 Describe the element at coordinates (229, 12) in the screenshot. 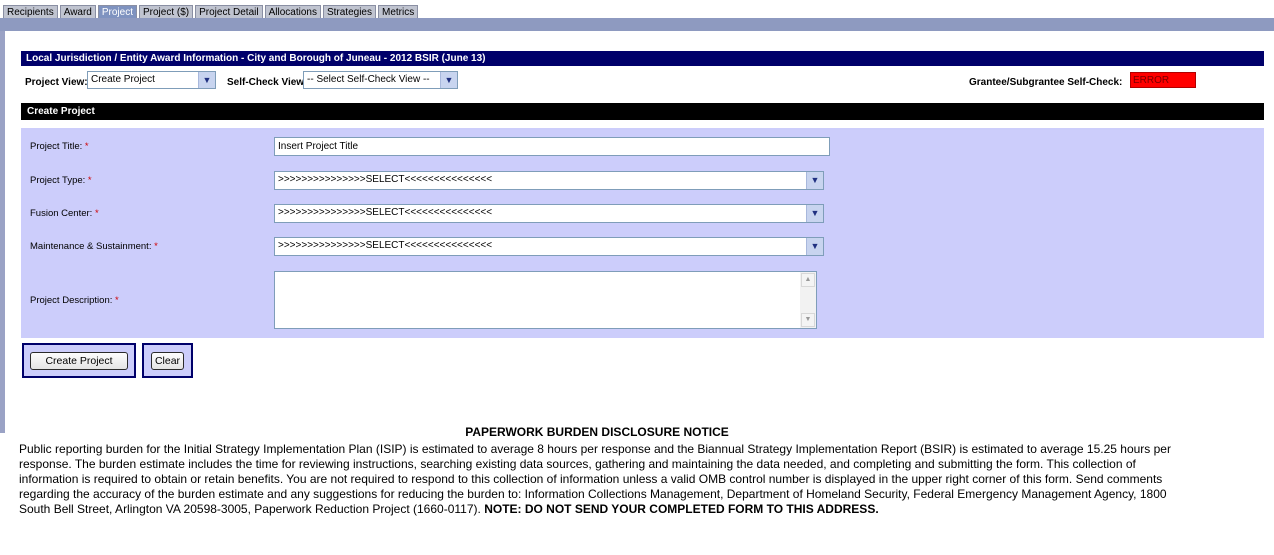

I see `tab-project-detail: Project Detail` at that location.